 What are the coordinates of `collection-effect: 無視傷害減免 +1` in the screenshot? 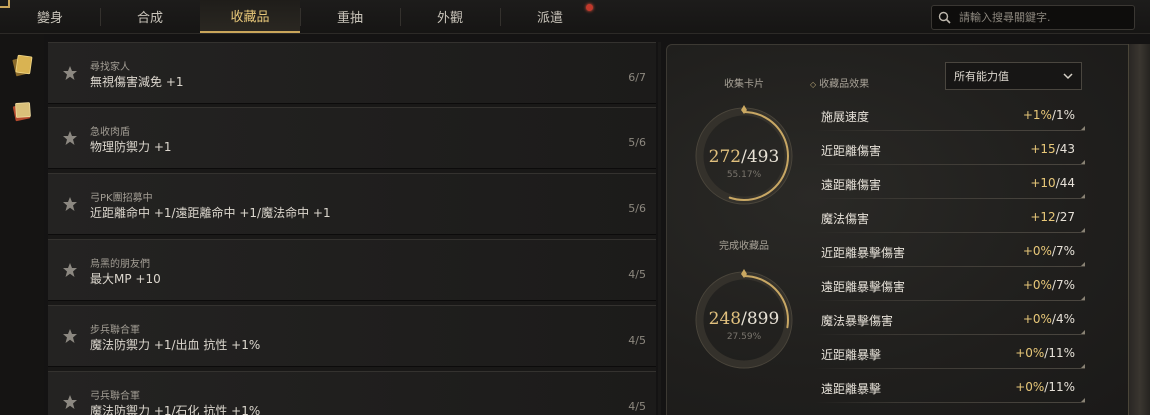 It's located at (137, 82).